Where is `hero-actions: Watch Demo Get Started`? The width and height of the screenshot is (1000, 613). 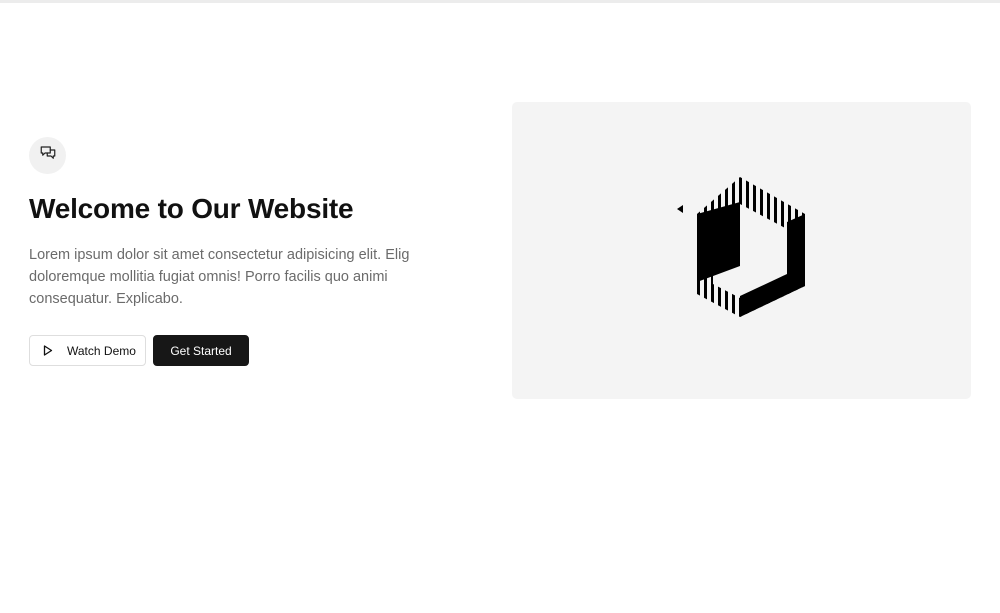 hero-actions: Watch Demo Get Started is located at coordinates (249, 350).